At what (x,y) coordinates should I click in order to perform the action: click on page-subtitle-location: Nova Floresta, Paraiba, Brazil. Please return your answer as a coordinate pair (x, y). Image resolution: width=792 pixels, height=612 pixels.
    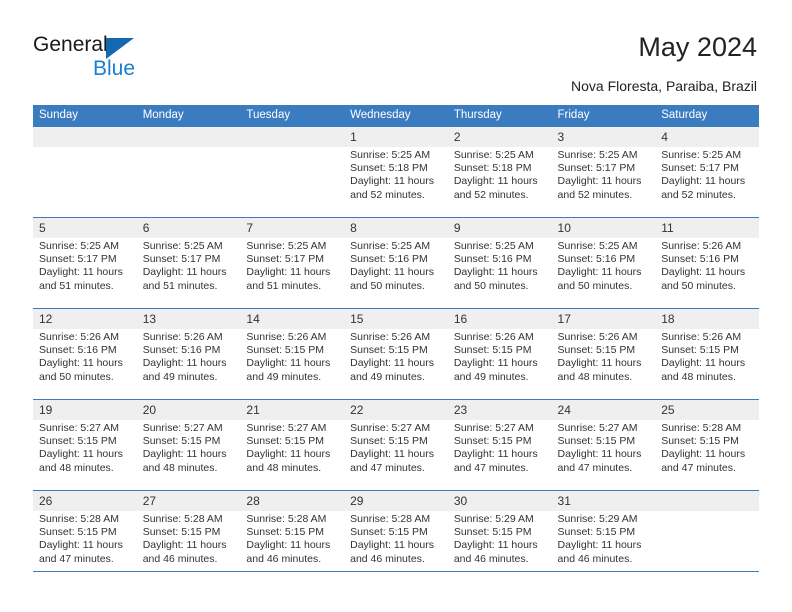
    Looking at the image, I should click on (664, 86).